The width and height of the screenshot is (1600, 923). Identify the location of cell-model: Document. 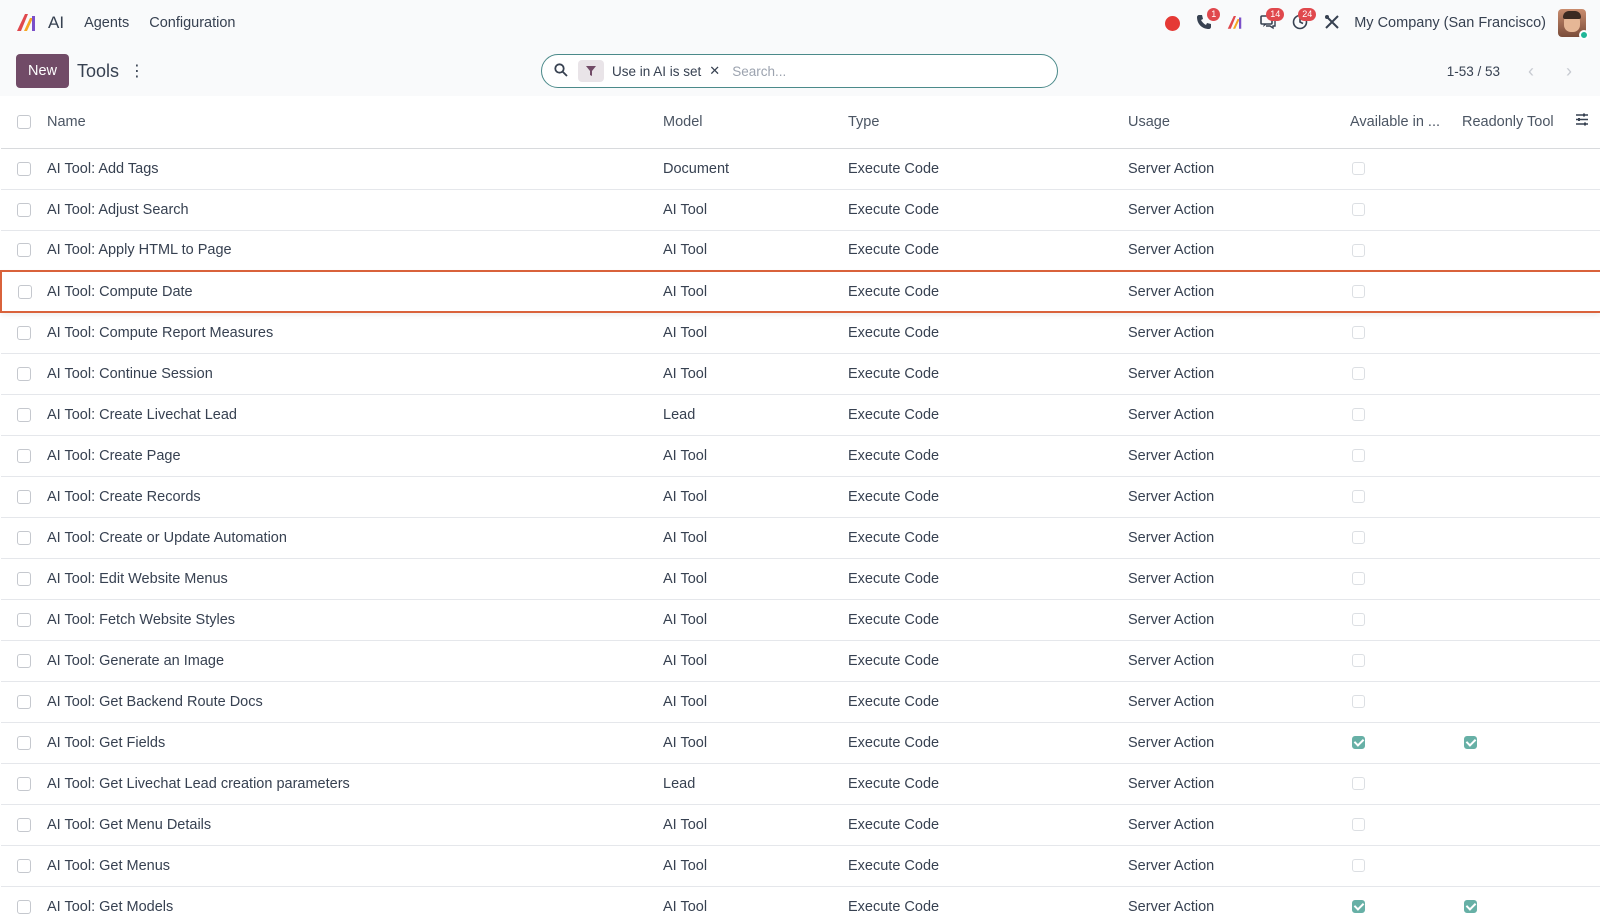
(755, 169).